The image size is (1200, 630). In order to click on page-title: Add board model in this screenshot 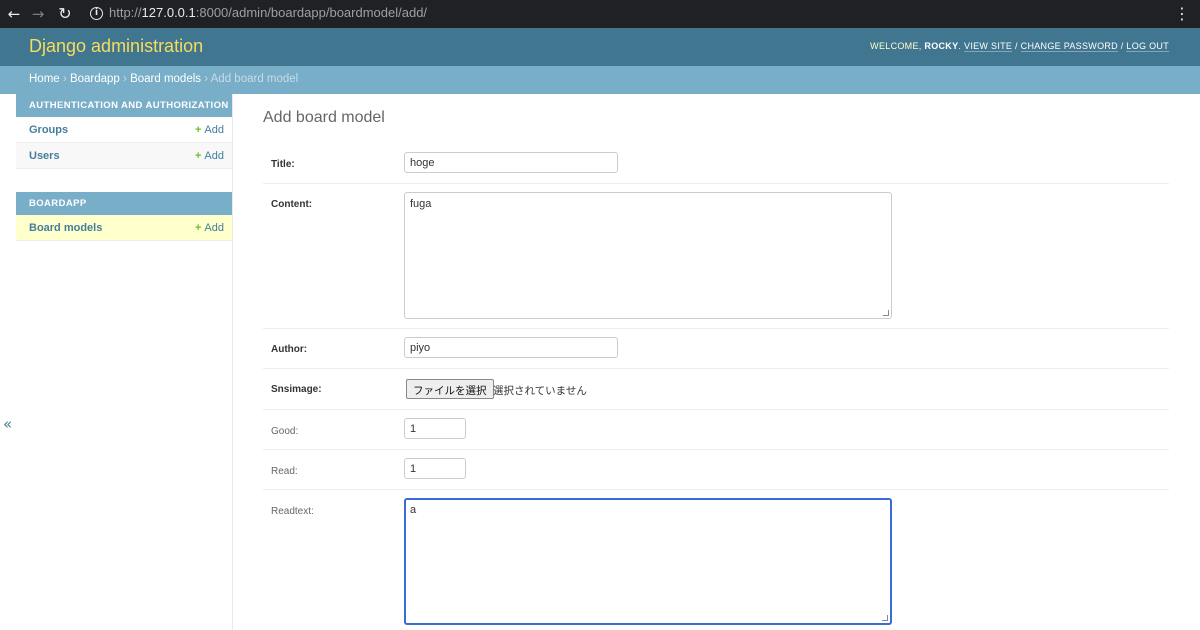, I will do `click(324, 117)`.